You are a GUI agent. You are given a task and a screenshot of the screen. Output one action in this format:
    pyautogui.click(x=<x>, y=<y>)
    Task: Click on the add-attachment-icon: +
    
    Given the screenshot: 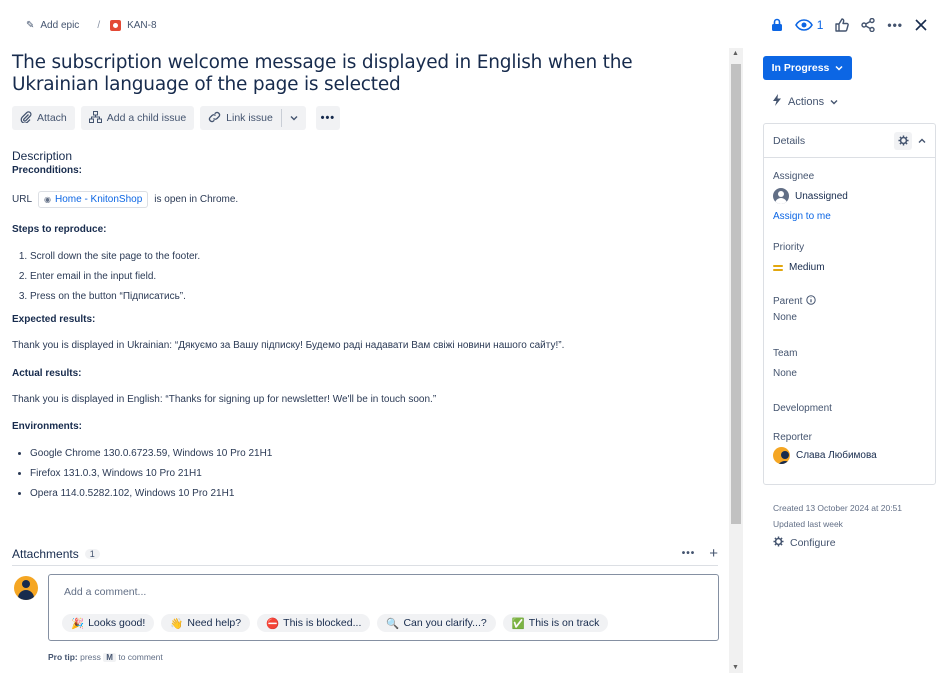 What is the action you would take?
    pyautogui.click(x=713, y=553)
    